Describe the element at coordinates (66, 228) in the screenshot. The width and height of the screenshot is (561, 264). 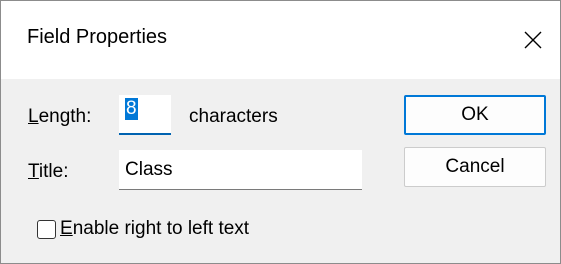
I see `rtl-label-accel: E` at that location.